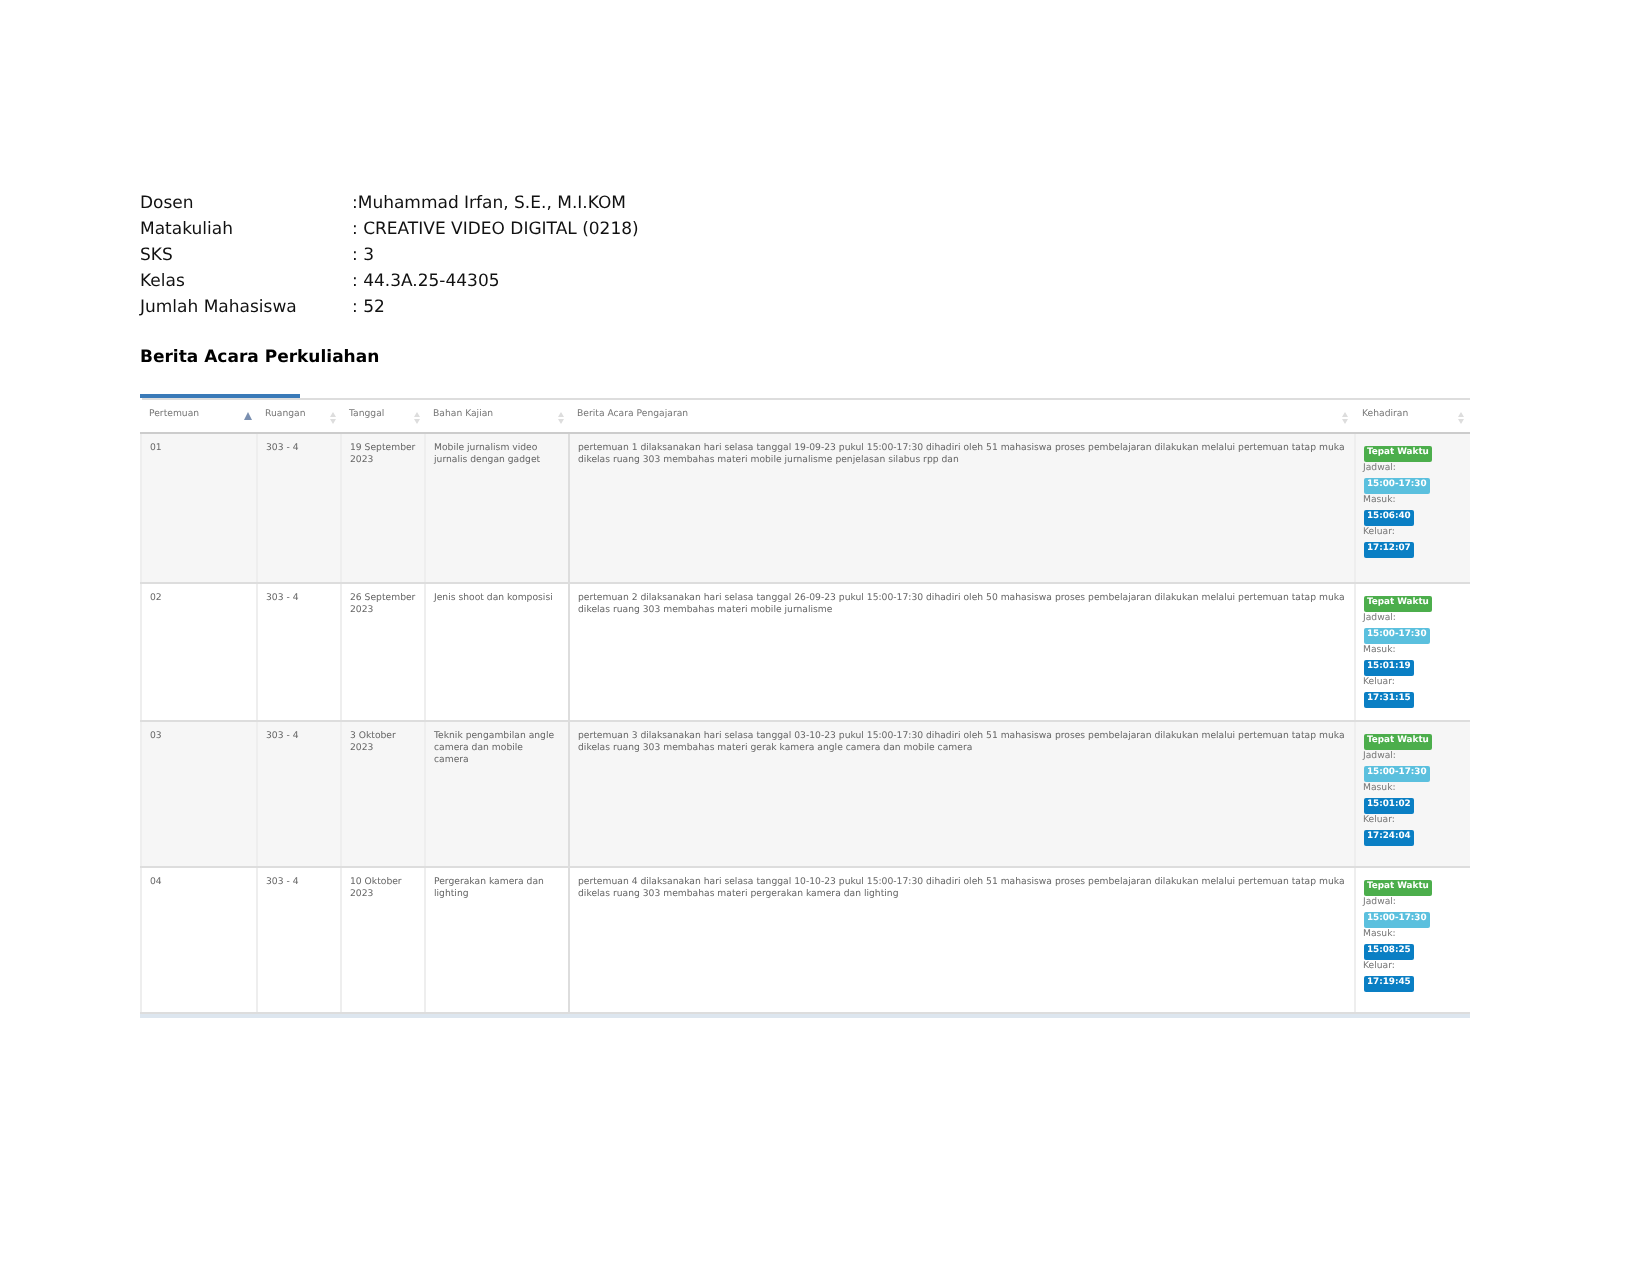  What do you see at coordinates (490, 204) in the screenshot?
I see `info-value: :Muhammad Irfan, S.E., M.I.KOM` at bounding box center [490, 204].